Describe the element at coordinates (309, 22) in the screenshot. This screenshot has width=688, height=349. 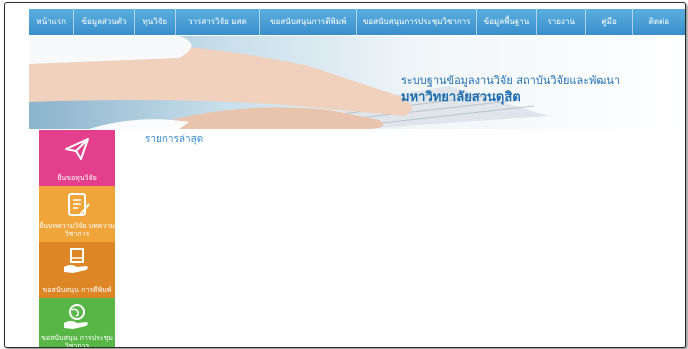
I see `nav-item-publication-support: ขอสนับสนุนการตีพิมพ์` at that location.